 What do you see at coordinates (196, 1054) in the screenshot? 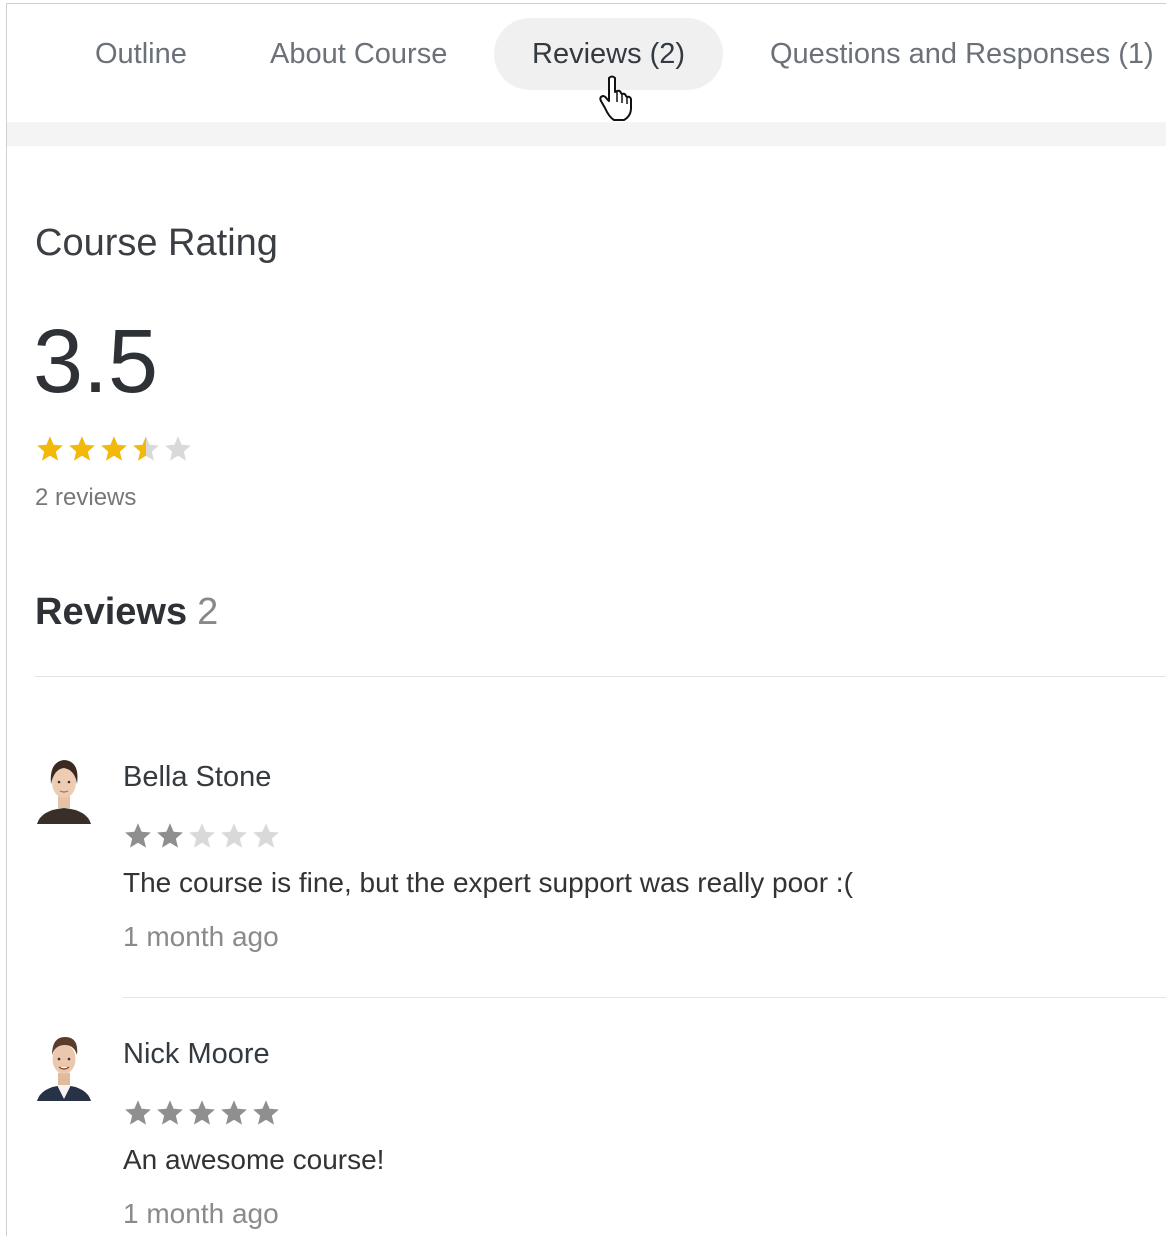
I see `reviewer-name: Nick Moore` at bounding box center [196, 1054].